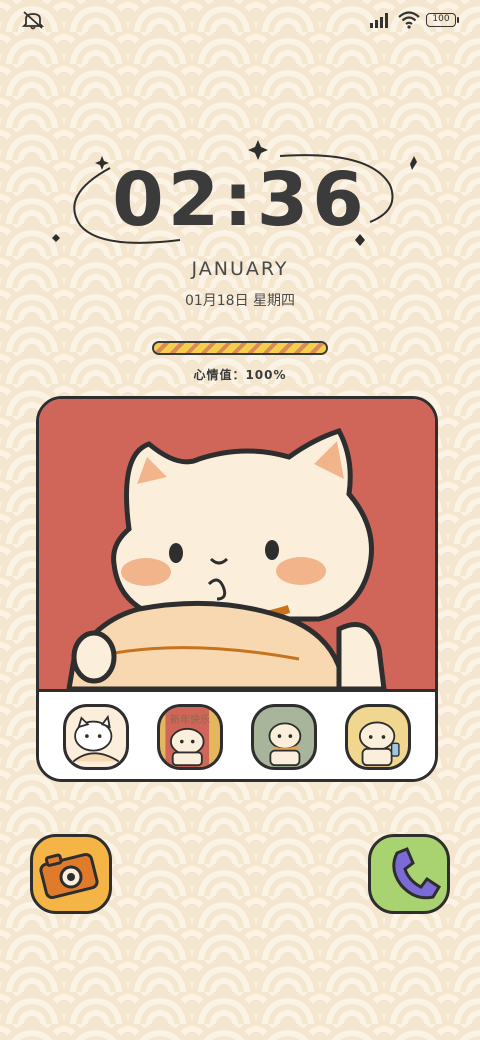  I want to click on battery-icon: 100, so click(442, 20).